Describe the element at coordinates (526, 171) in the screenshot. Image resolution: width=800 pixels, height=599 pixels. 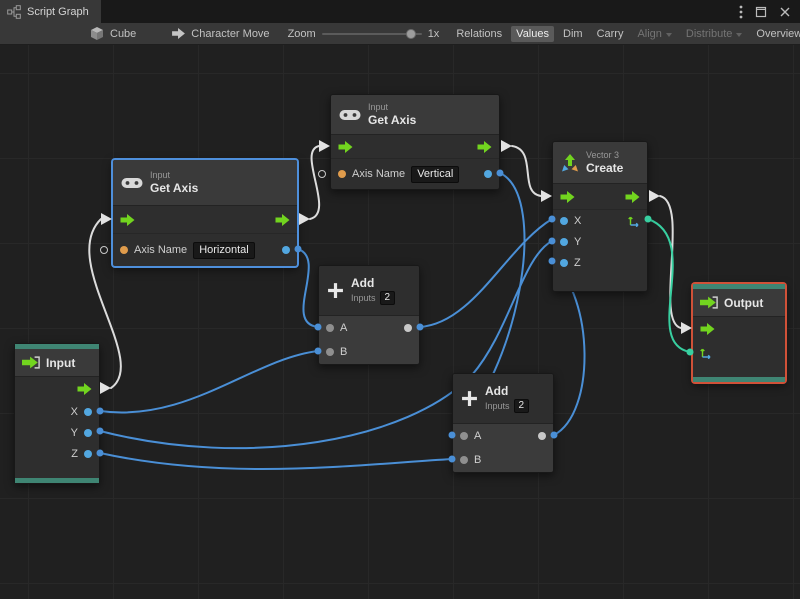
I see `wire-flow-getaxis-vertical-to-vector3` at that location.